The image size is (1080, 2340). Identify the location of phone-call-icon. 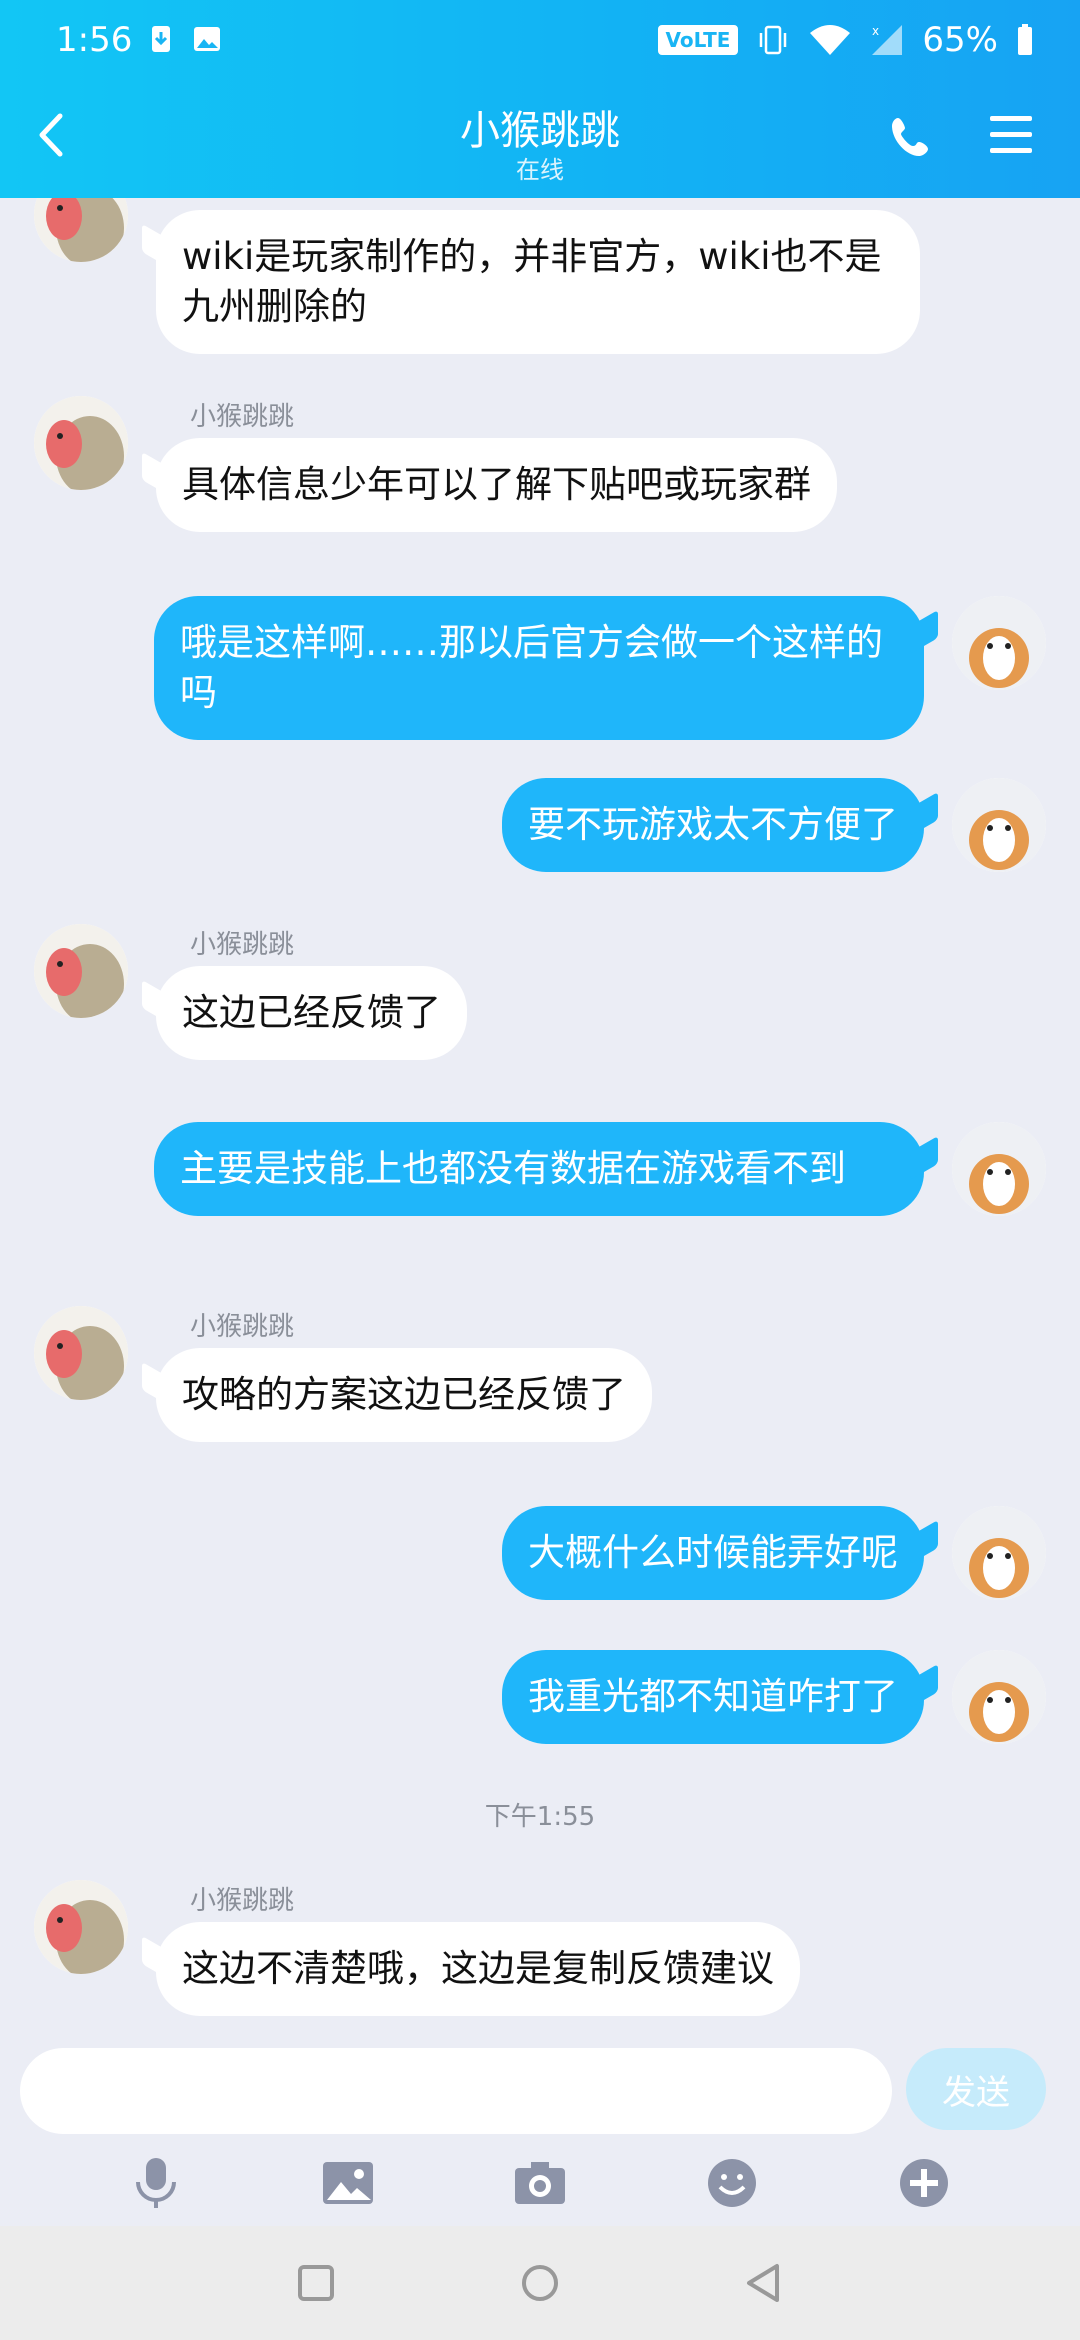
(911, 137).